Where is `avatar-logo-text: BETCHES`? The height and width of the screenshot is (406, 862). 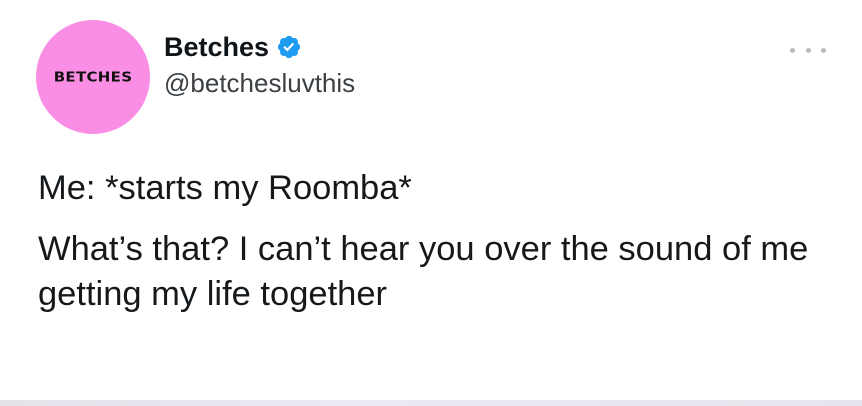
avatar-logo-text: BETCHES is located at coordinates (93, 77).